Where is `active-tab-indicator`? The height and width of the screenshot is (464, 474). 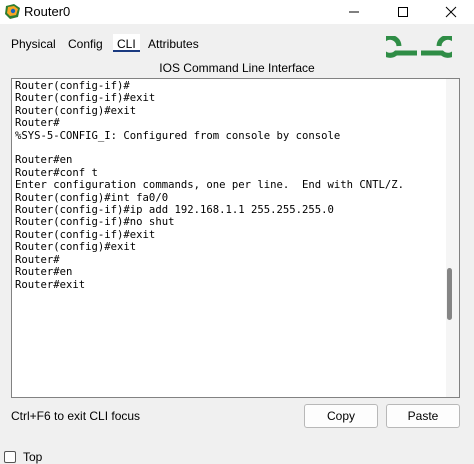
active-tab-indicator is located at coordinates (126, 51).